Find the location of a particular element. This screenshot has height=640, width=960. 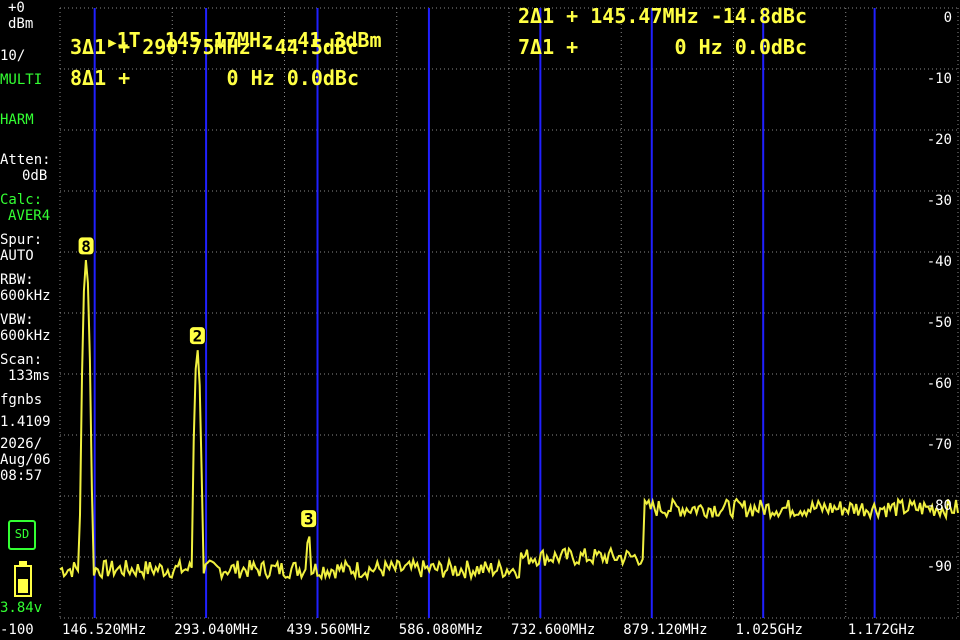

fgnbs-value: 1.4109 is located at coordinates (25, 422).